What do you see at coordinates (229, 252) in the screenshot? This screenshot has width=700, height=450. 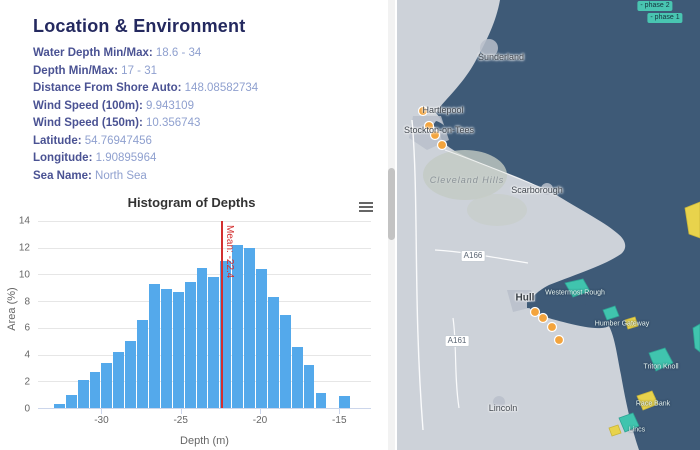 I see `mean-line-label: Mean: -22.4` at bounding box center [229, 252].